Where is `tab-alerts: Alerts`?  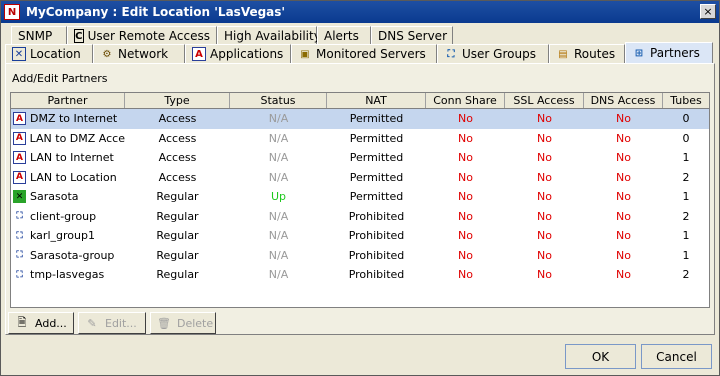 tab-alerts: Alerts is located at coordinates (344, 35).